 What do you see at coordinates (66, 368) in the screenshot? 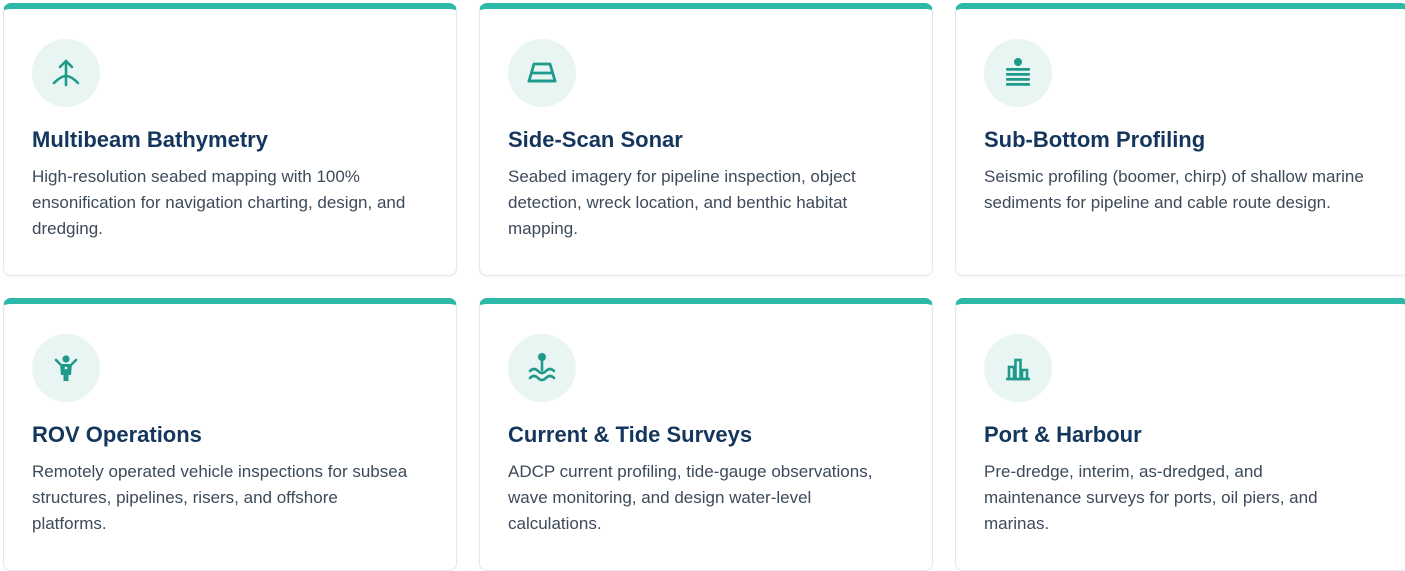
I see `robot-icon` at bounding box center [66, 368].